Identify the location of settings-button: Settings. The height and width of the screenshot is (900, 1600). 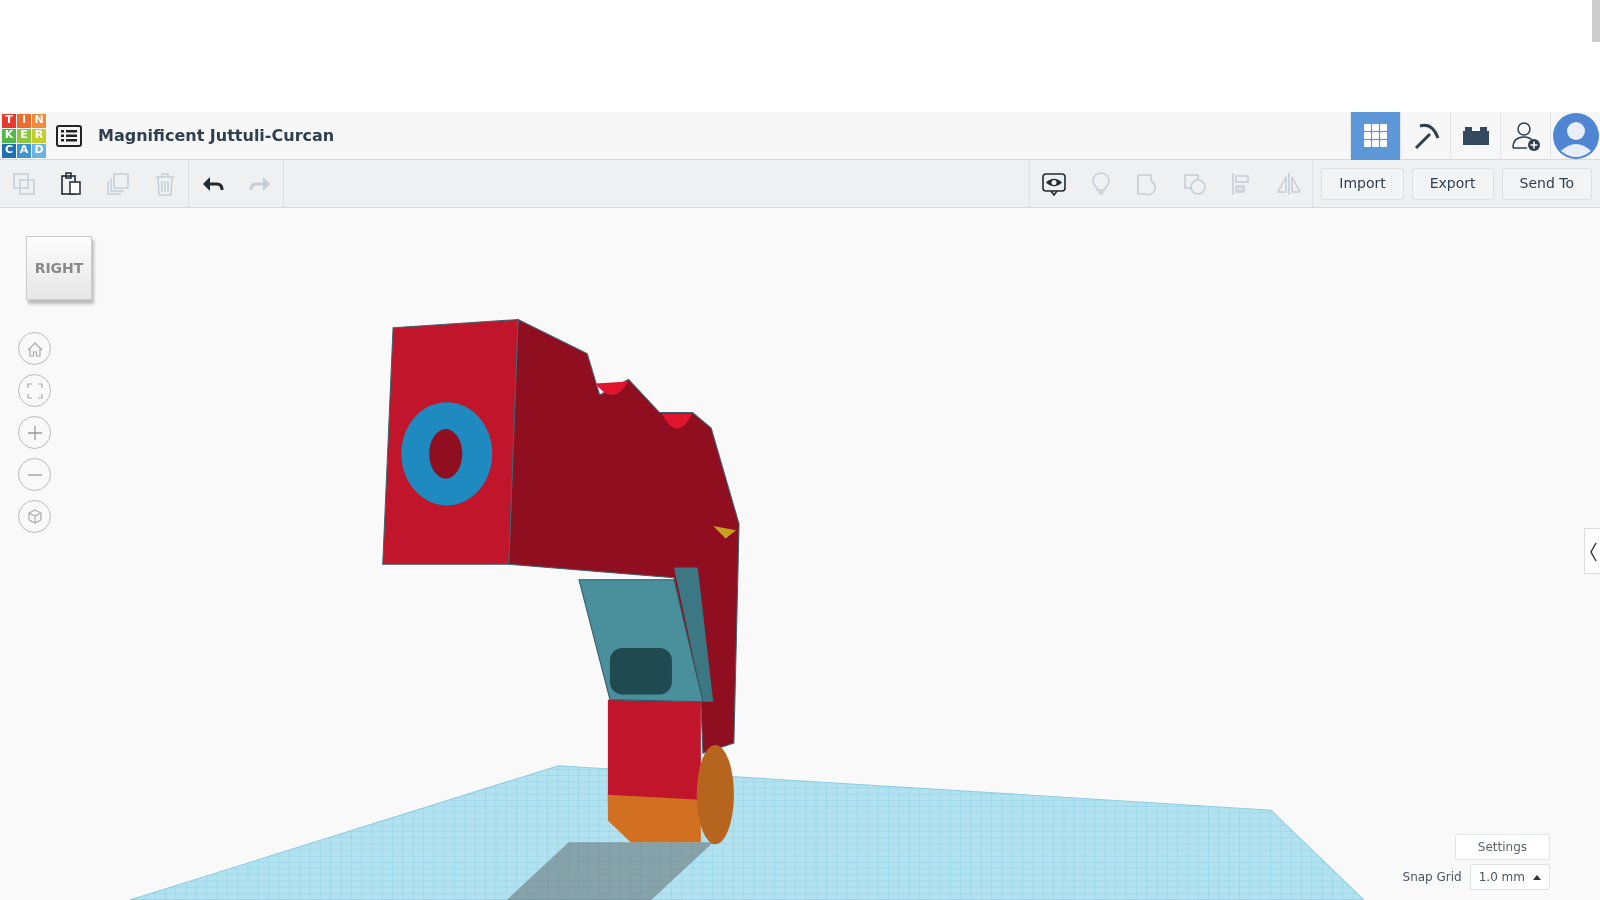
(1502, 847).